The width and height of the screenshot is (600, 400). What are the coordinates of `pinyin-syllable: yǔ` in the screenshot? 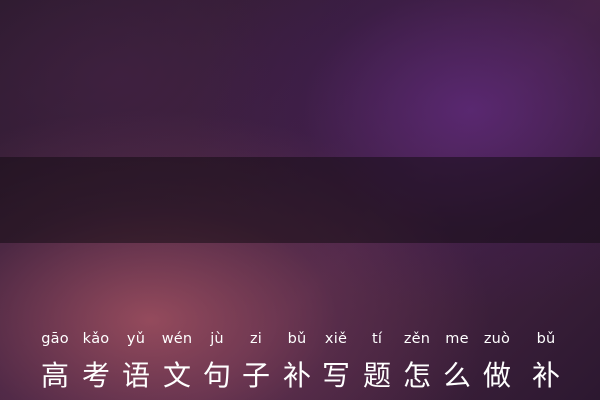 It's located at (136, 338).